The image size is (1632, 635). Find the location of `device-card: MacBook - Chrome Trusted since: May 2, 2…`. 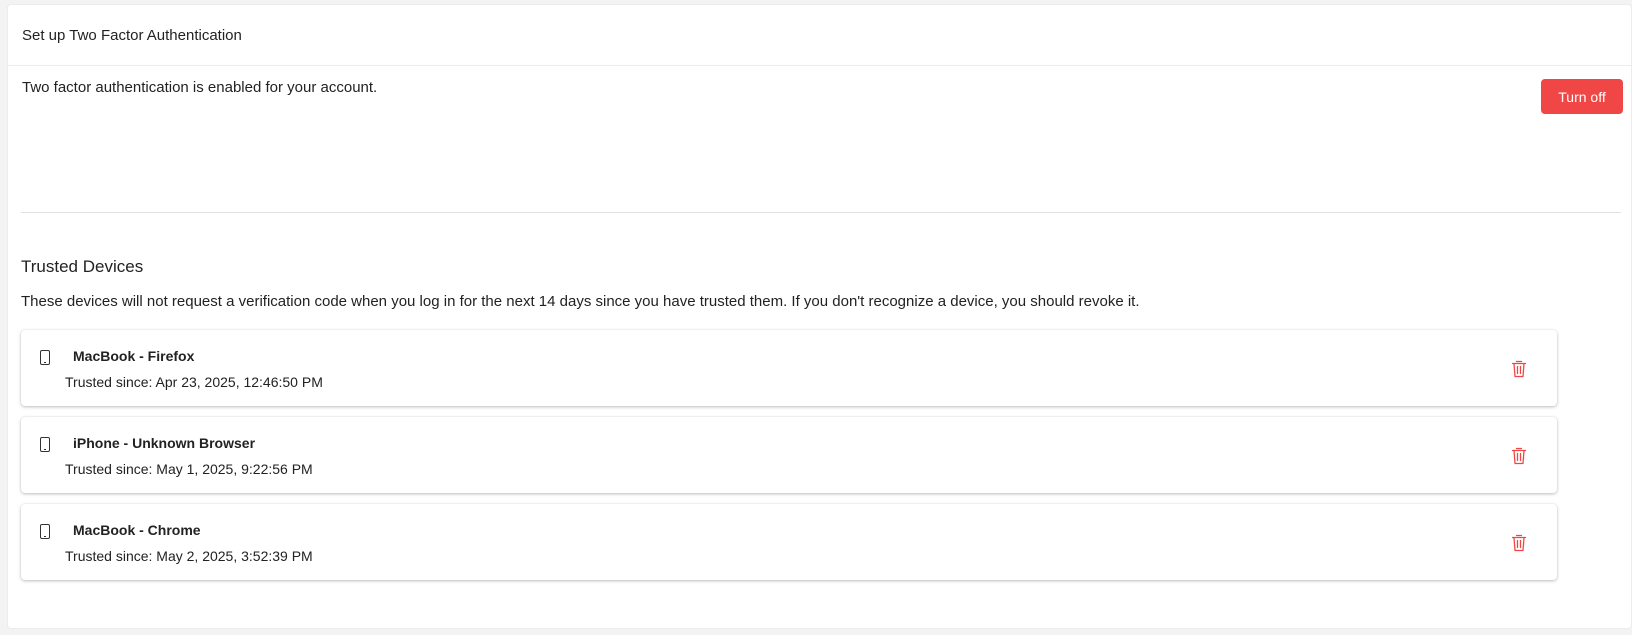

device-card: MacBook - Chrome Trusted since: May 2, 2… is located at coordinates (789, 542).